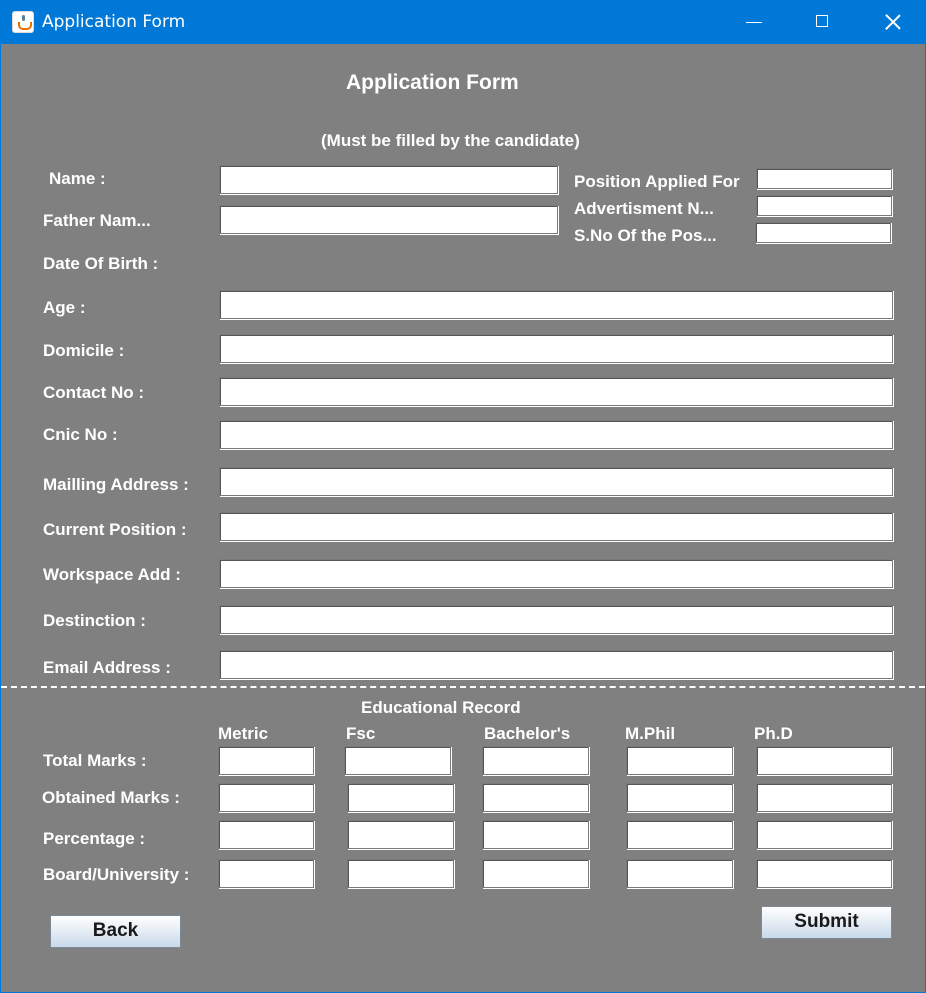 The height and width of the screenshot is (993, 926). I want to click on minimize-button, so click(754, 22).